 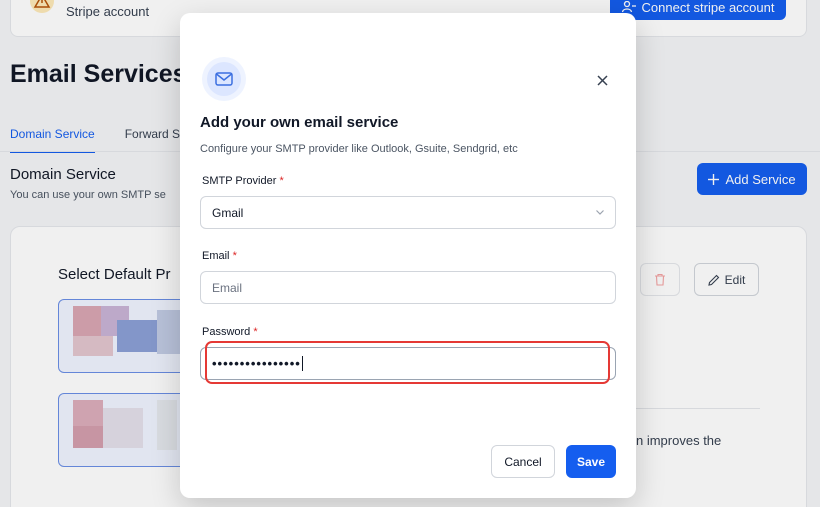 I want to click on modal-icon-badge, so click(x=224, y=79).